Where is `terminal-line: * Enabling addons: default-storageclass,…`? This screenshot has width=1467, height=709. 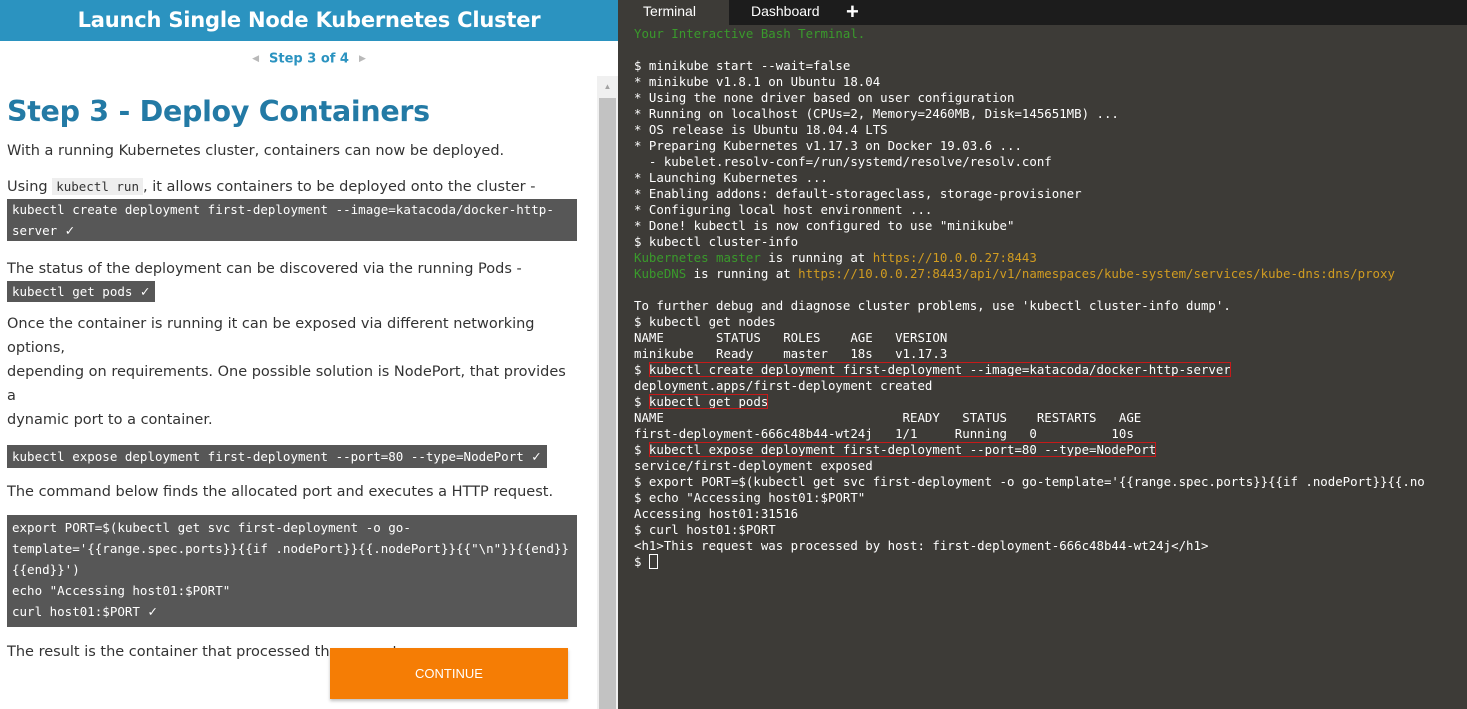 terminal-line: * Enabling addons: default-storageclass,… is located at coordinates (1050, 194).